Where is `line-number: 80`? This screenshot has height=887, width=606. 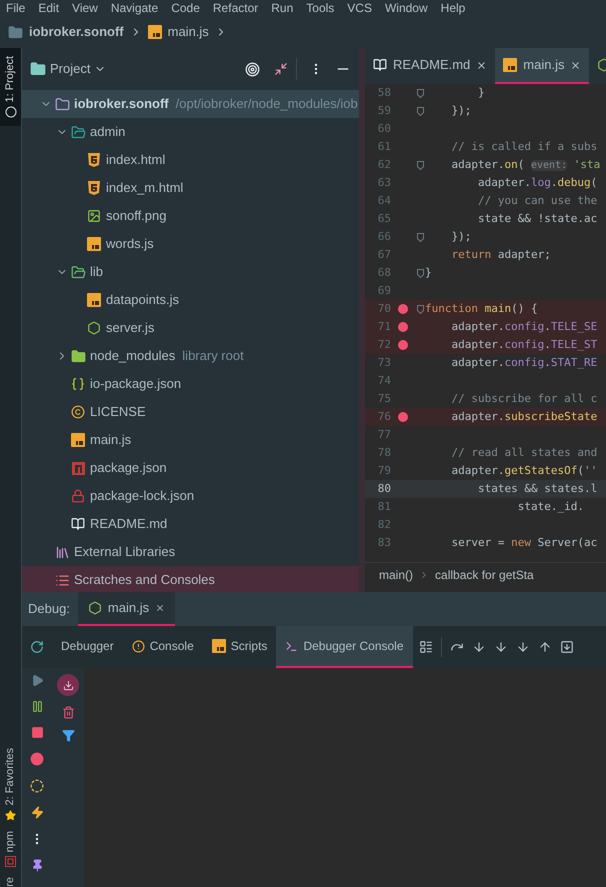
line-number: 80 is located at coordinates (383, 488).